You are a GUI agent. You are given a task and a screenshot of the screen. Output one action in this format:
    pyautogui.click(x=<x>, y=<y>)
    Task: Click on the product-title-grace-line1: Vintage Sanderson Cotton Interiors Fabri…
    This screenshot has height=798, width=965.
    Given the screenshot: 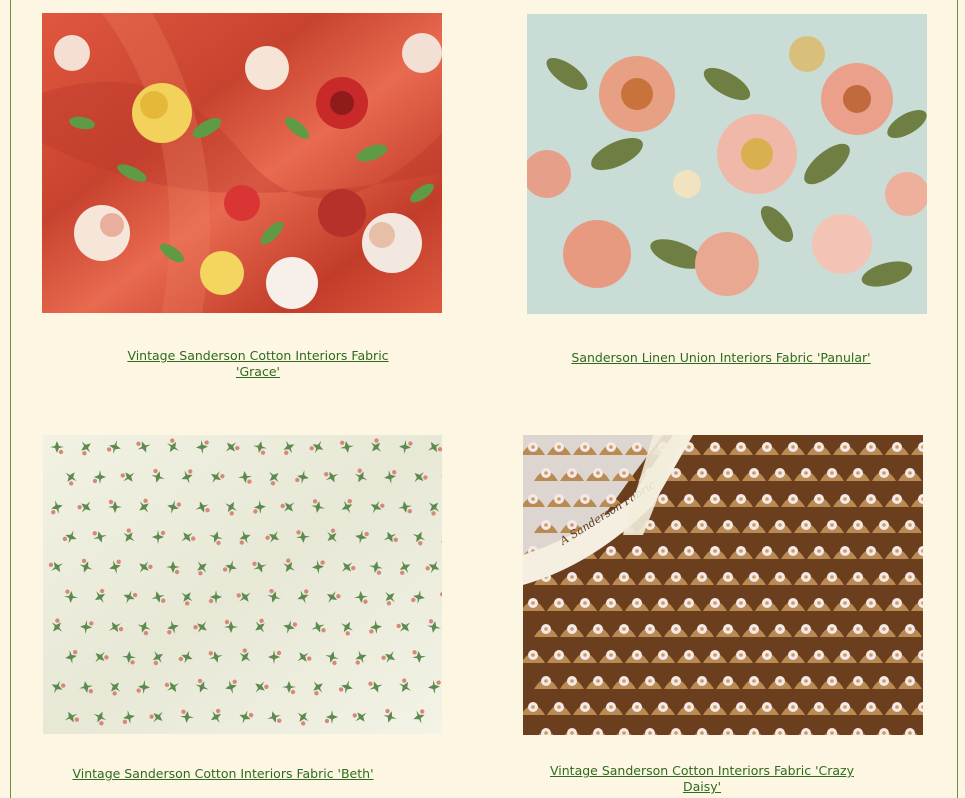 What is the action you would take?
    pyautogui.click(x=257, y=355)
    